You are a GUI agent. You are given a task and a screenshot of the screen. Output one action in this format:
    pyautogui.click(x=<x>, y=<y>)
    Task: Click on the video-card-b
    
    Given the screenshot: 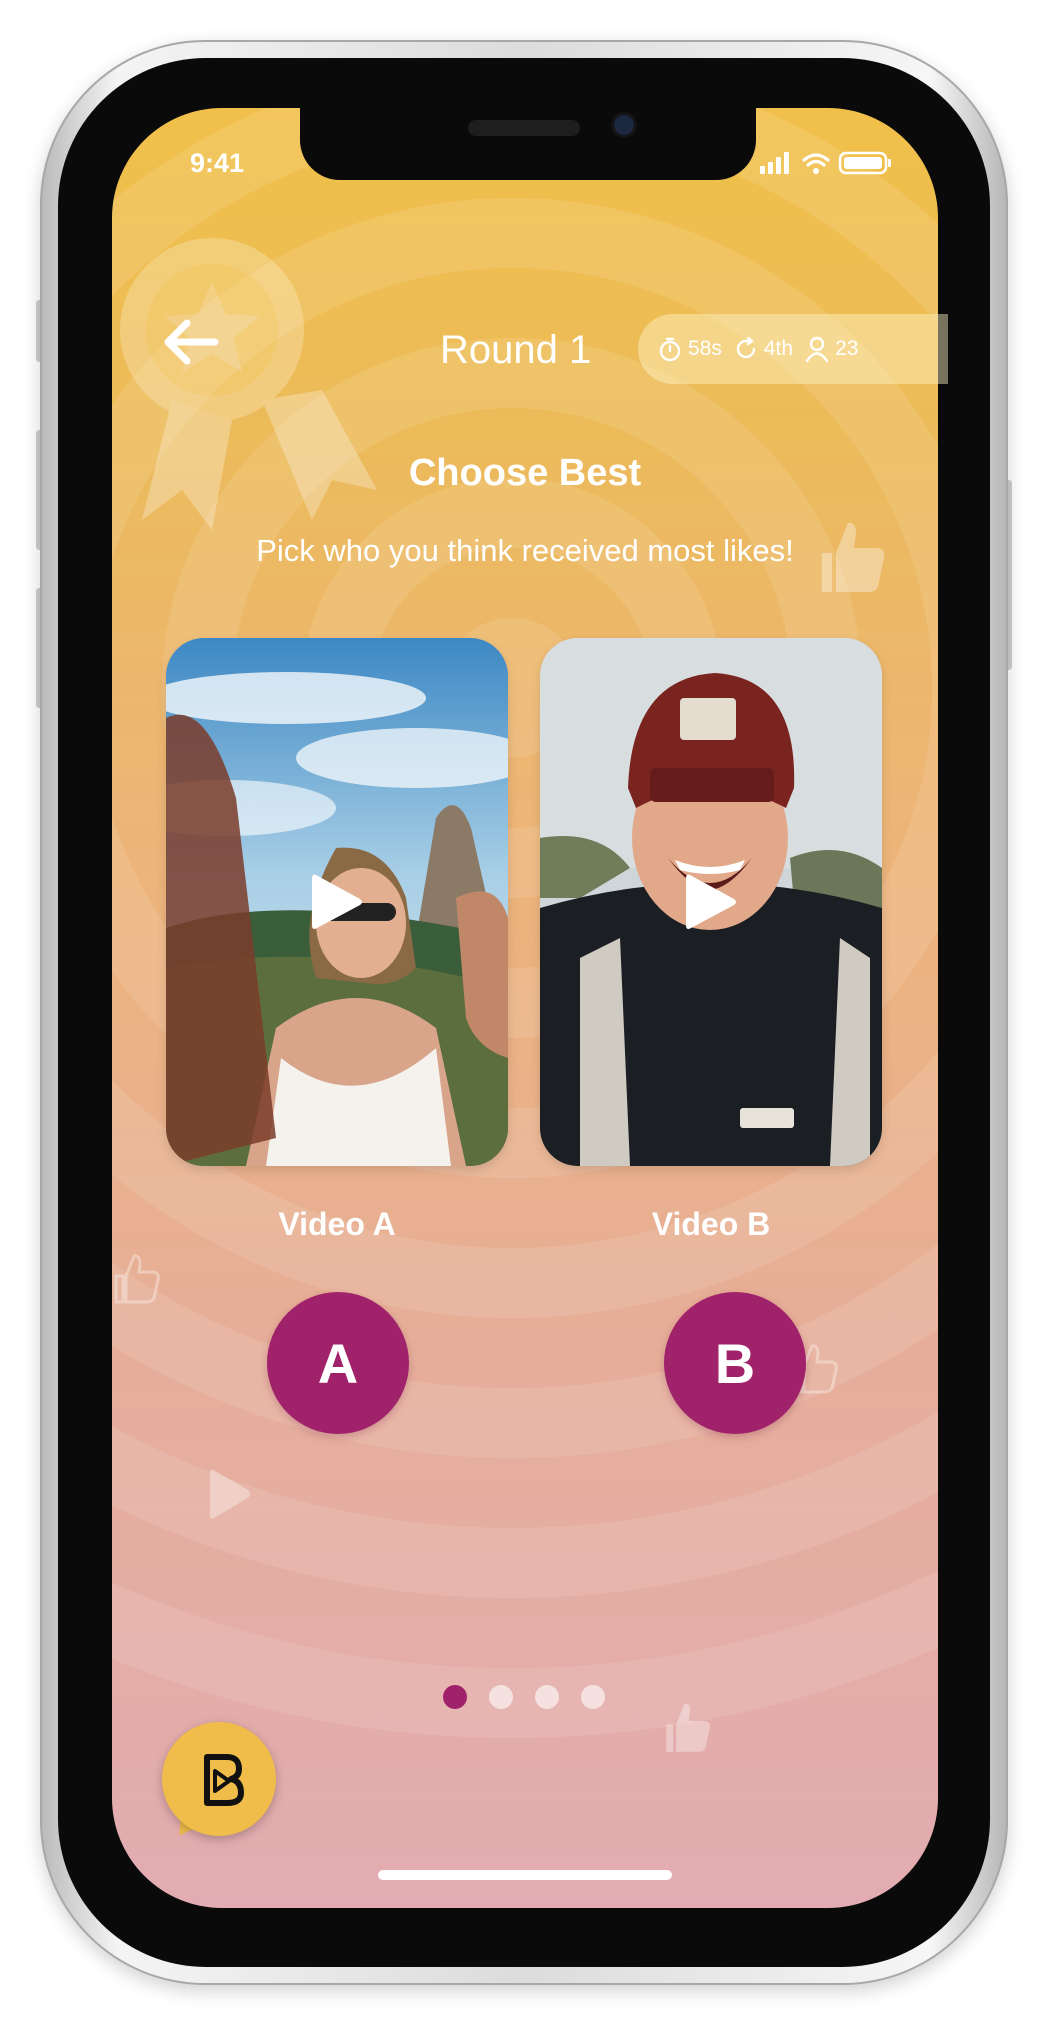 What is the action you would take?
    pyautogui.click(x=711, y=902)
    